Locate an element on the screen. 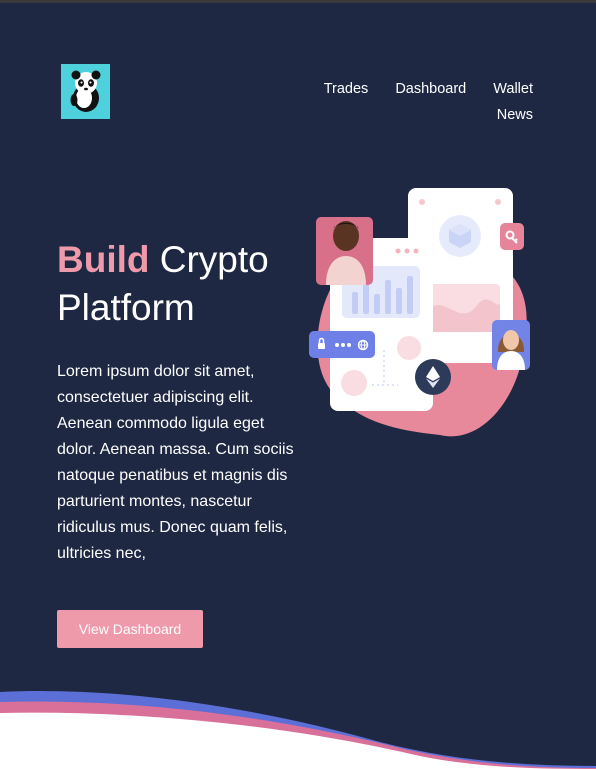 The height and width of the screenshot is (769, 596). nav-link-dashboard: Dashboard is located at coordinates (430, 89).